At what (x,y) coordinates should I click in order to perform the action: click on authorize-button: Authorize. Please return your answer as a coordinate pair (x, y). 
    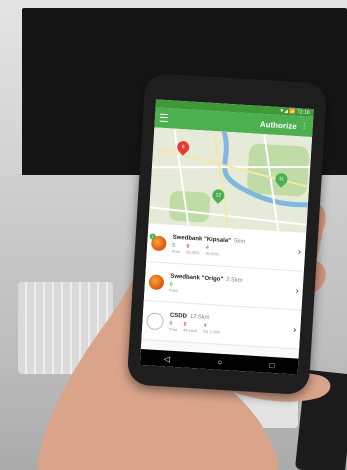
    Looking at the image, I should click on (278, 124).